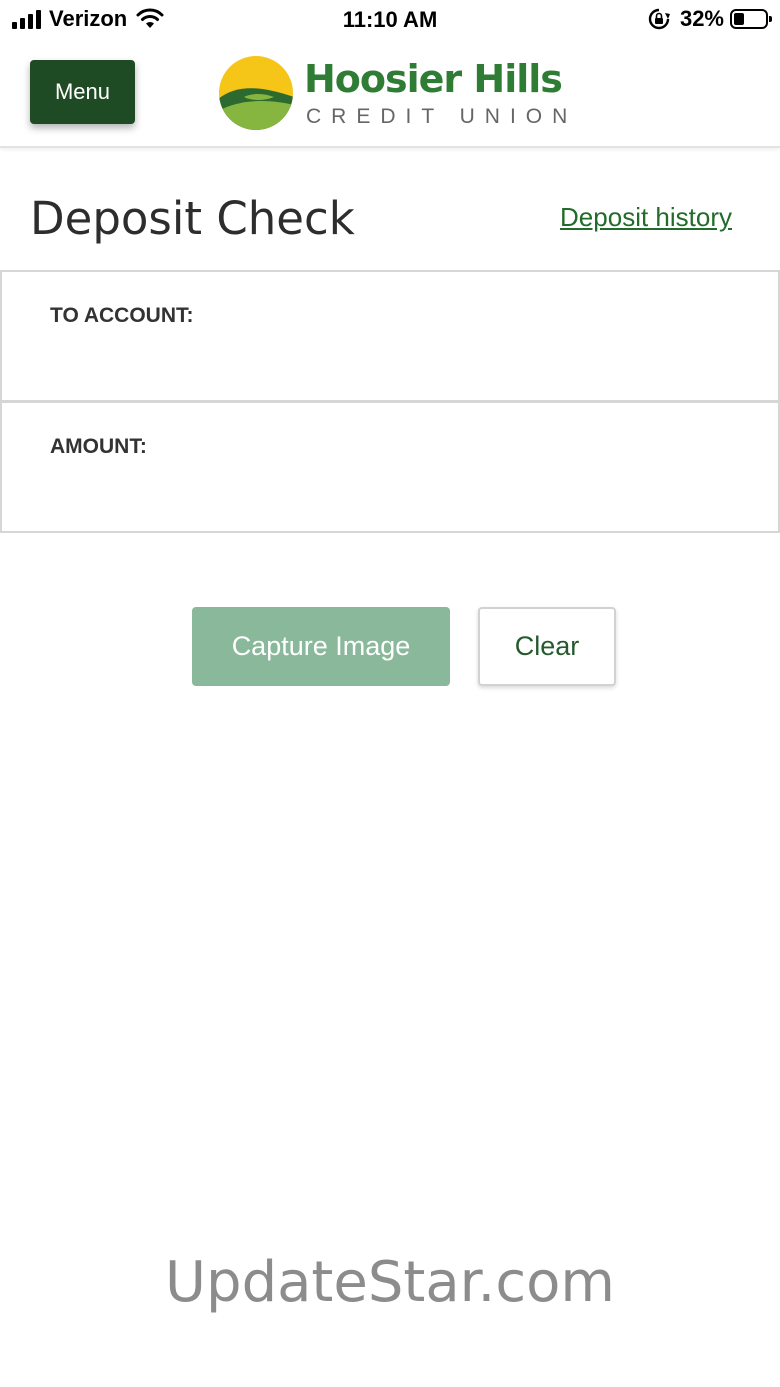  Describe the element at coordinates (390, 467) in the screenshot. I see `amount-field: AMOUNT:` at that location.